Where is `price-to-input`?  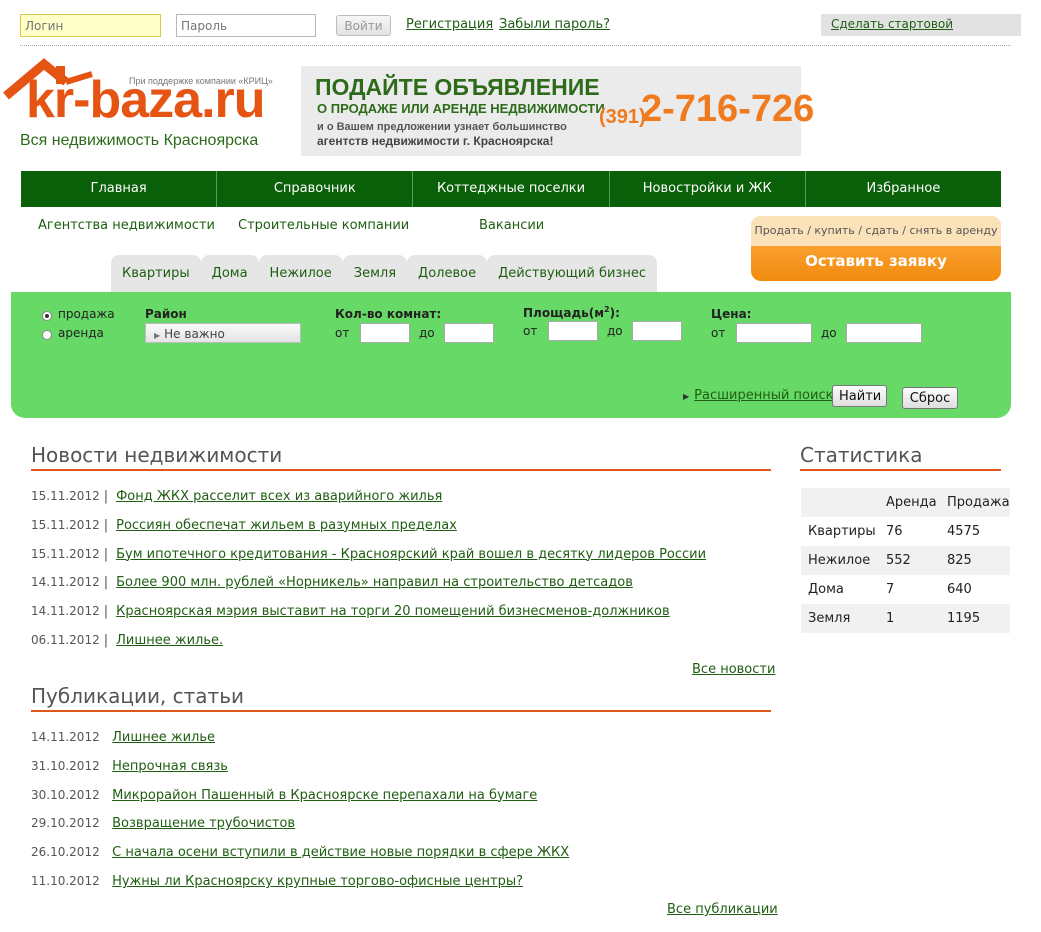
price-to-input is located at coordinates (884, 333).